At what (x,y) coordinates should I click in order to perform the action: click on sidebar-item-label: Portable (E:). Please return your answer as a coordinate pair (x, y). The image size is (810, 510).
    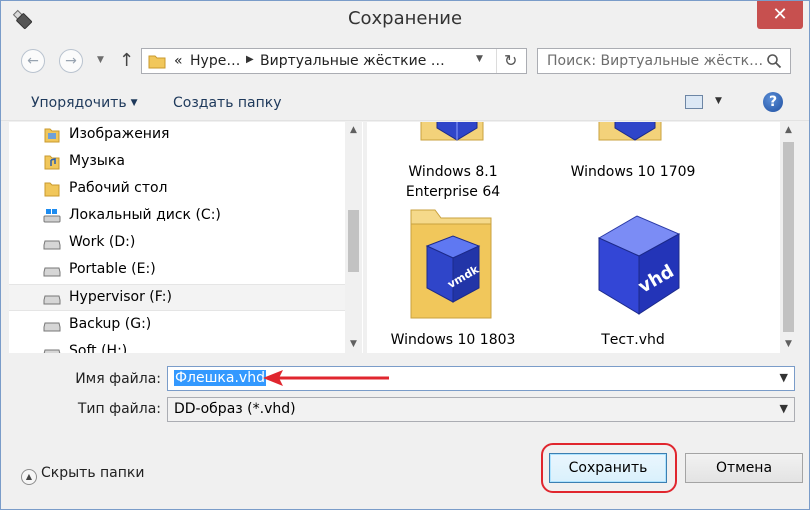
    Looking at the image, I should click on (112, 269).